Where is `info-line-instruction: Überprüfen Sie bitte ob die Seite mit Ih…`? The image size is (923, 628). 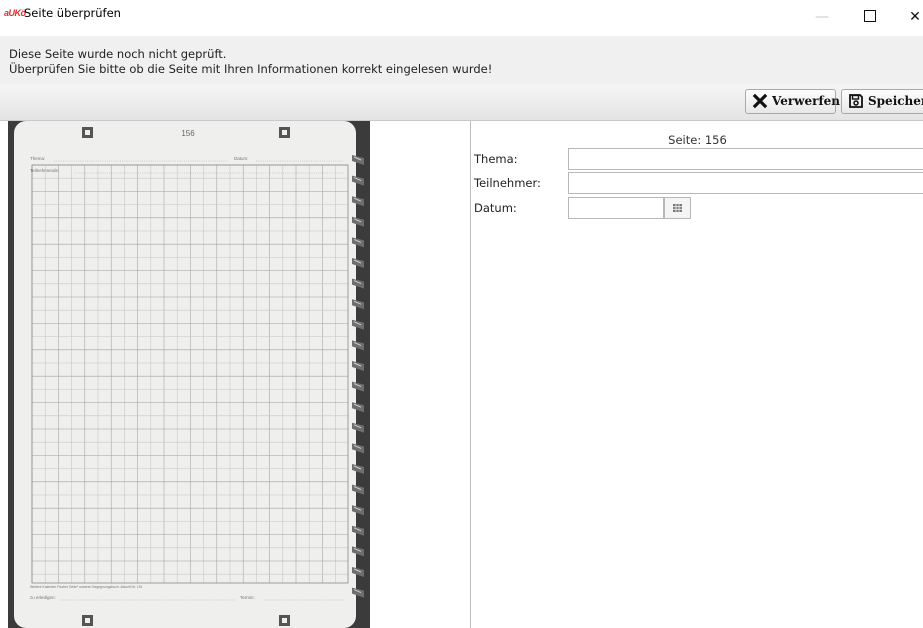
info-line-instruction: Überprüfen Sie bitte ob die Seite mit Ih… is located at coordinates (251, 69).